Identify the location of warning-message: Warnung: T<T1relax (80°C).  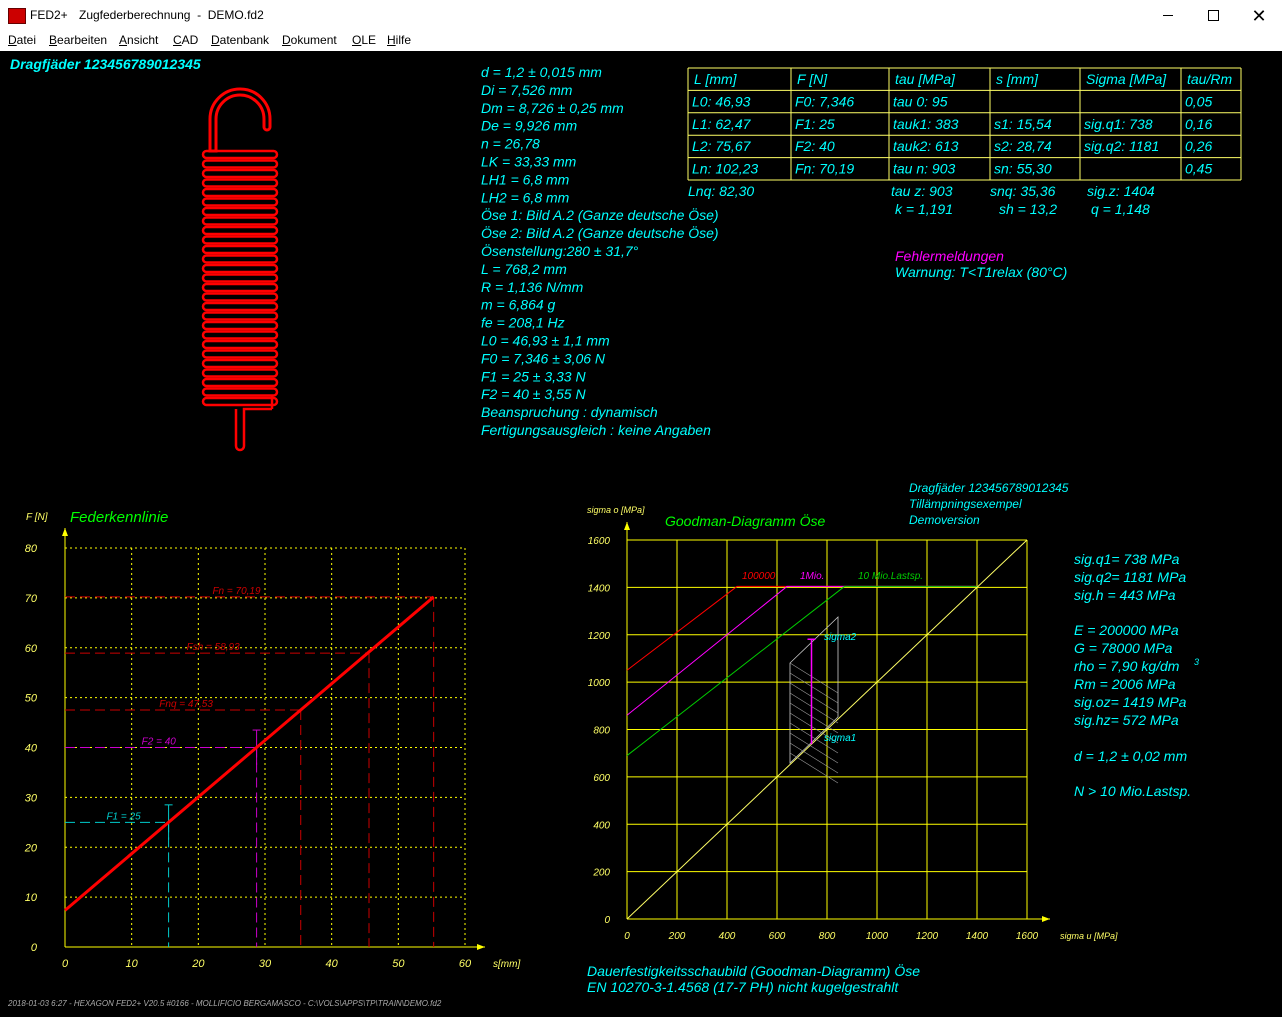
(981, 272).